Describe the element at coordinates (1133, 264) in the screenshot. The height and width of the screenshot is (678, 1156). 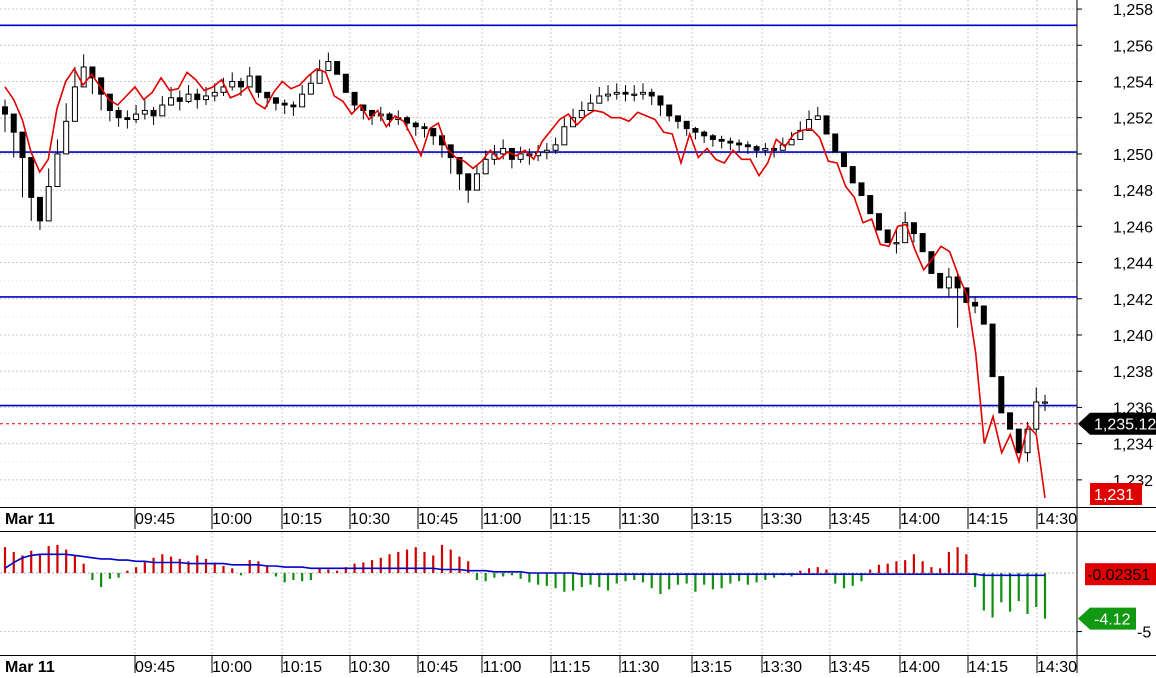
I see `price-axis-label: 1,244` at that location.